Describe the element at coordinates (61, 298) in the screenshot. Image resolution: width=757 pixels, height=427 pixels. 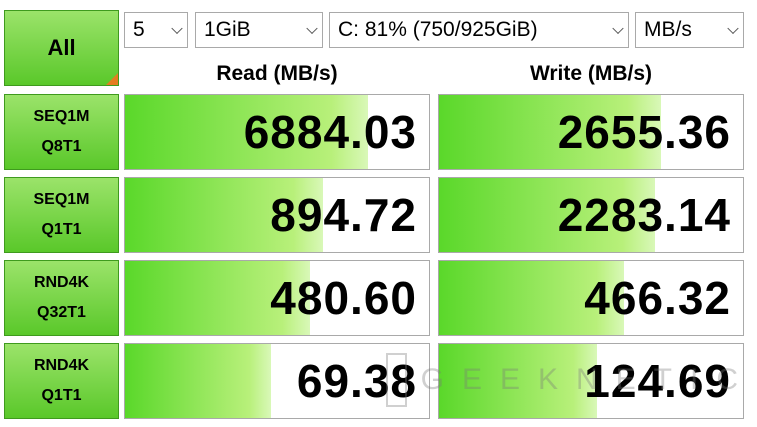
I see `test-rnd4k-q32t1-button: RND4K Q32T1` at that location.